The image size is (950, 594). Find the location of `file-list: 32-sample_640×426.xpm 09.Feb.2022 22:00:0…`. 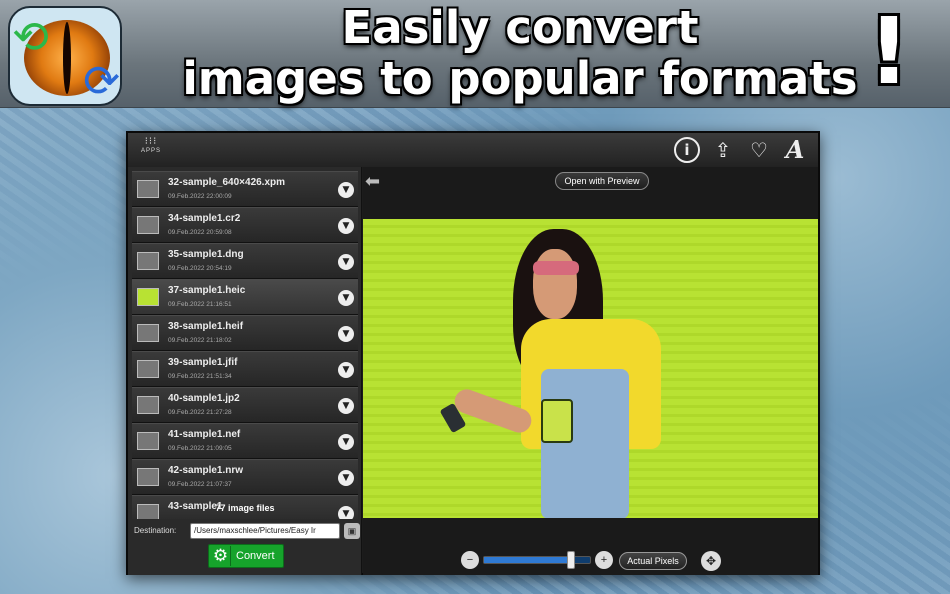

file-list: 32-sample_640×426.xpm 09.Feb.2022 22:00:0… is located at coordinates (245, 345).